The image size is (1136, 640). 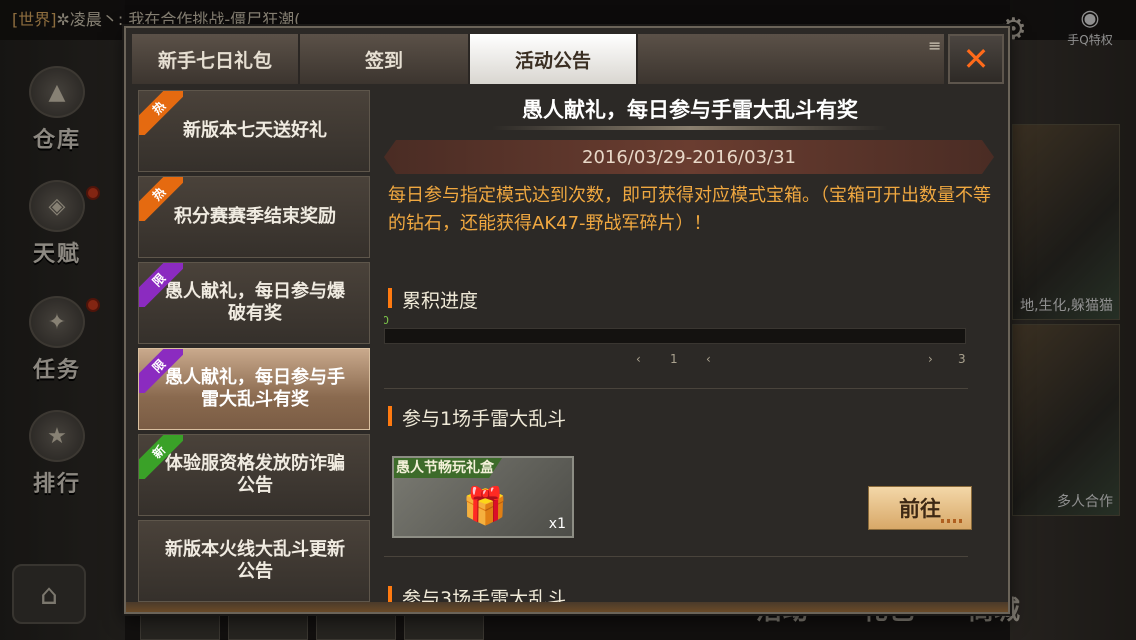 I want to click on event-label: 积分赛赛季结束奖励, so click(x=255, y=216).